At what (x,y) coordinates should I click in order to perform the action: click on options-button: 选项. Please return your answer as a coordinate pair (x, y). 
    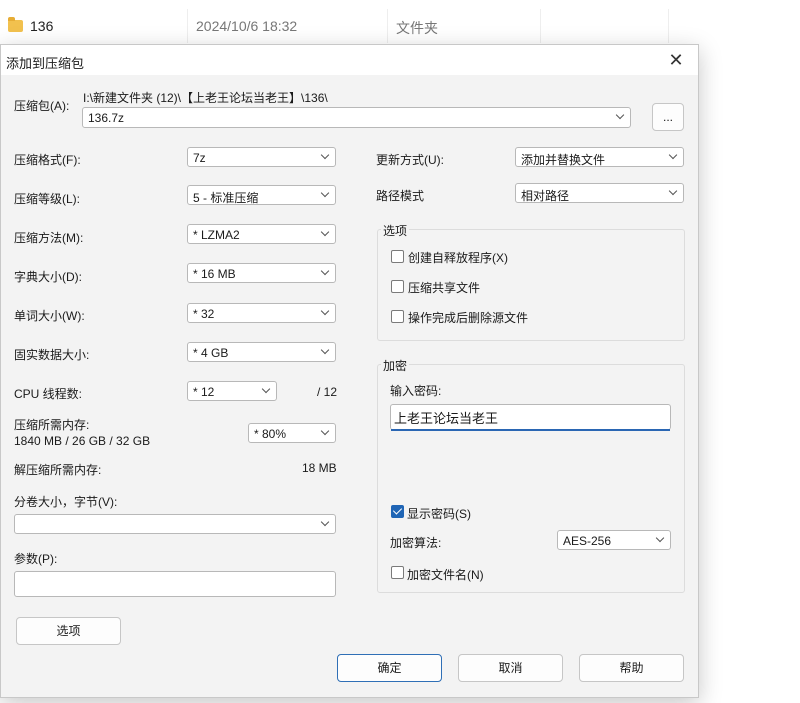
    Looking at the image, I should click on (68, 631).